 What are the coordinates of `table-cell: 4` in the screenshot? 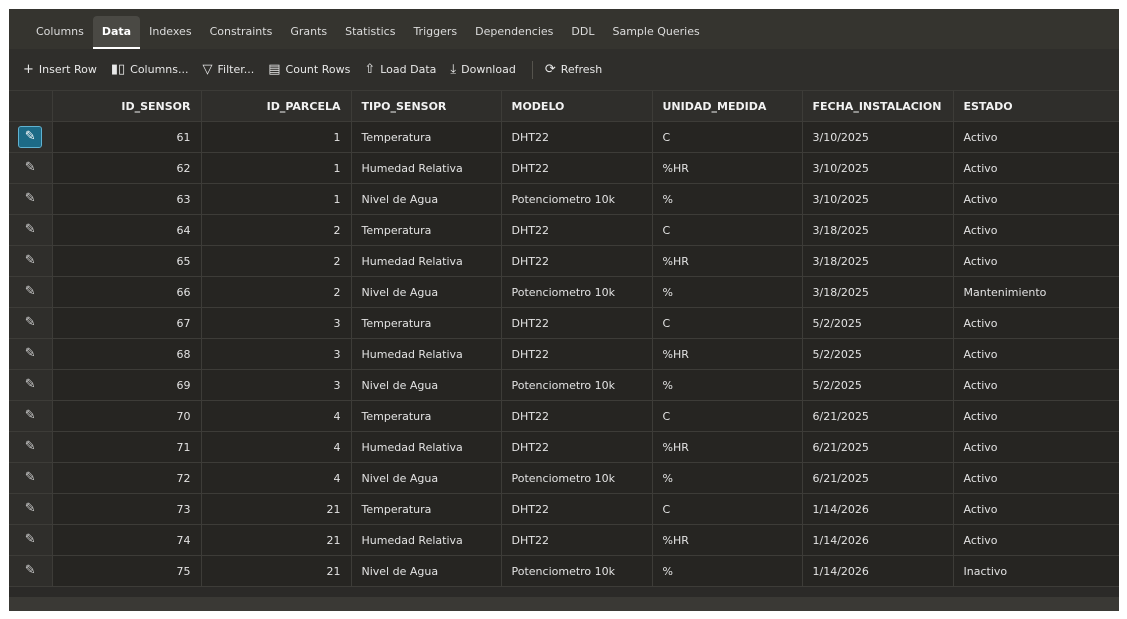 It's located at (276, 416).